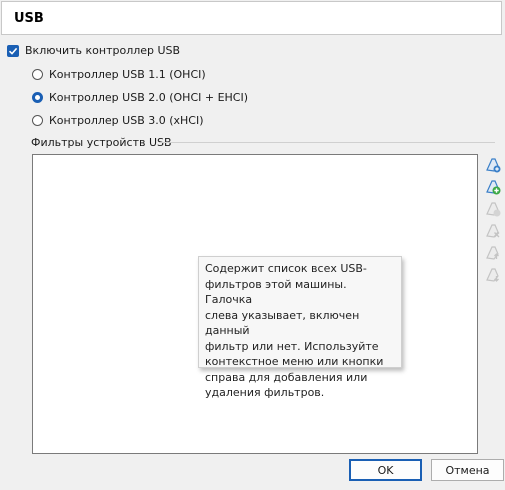  Describe the element at coordinates (126, 120) in the screenshot. I see `radio-usb-3-0-label: Контроллер USB 3.0 (xHCI)` at that location.